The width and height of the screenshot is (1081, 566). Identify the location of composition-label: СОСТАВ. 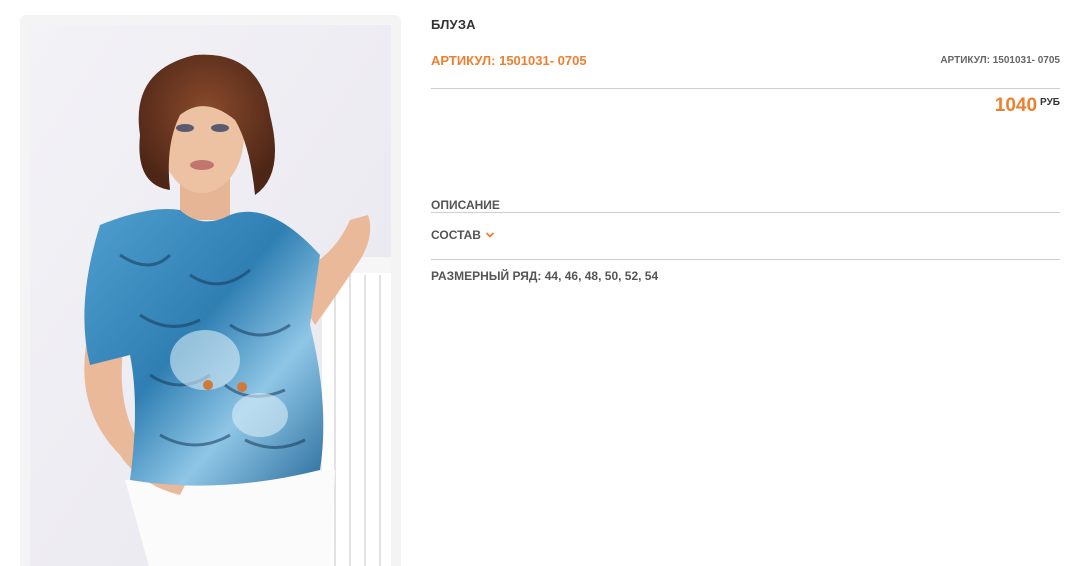
(456, 235).